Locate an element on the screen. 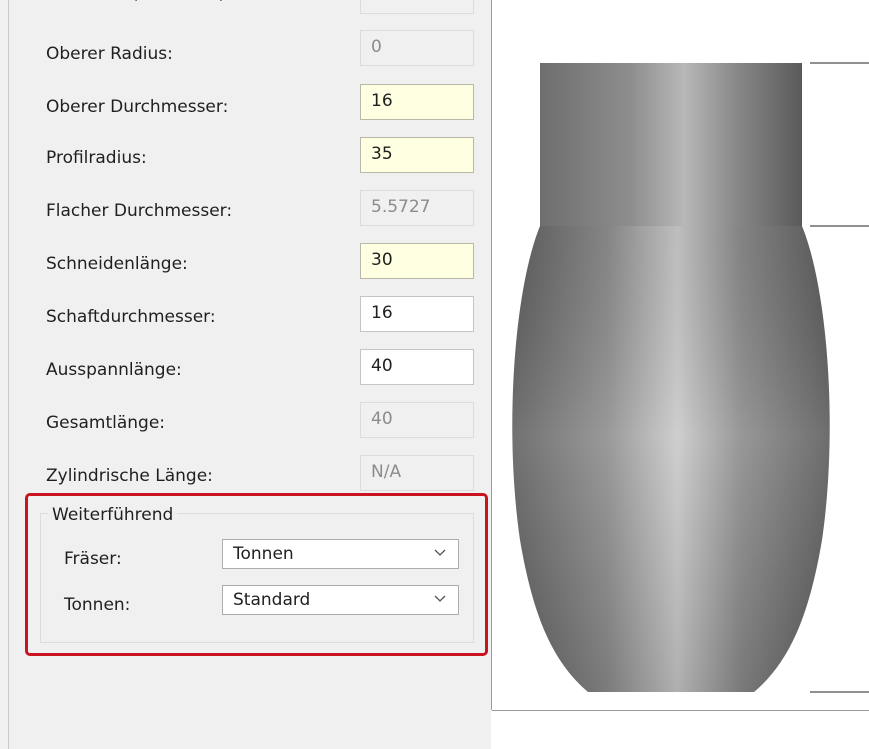 This screenshot has width=869, height=749. oberer-radius-field: 0 is located at coordinates (417, 48).